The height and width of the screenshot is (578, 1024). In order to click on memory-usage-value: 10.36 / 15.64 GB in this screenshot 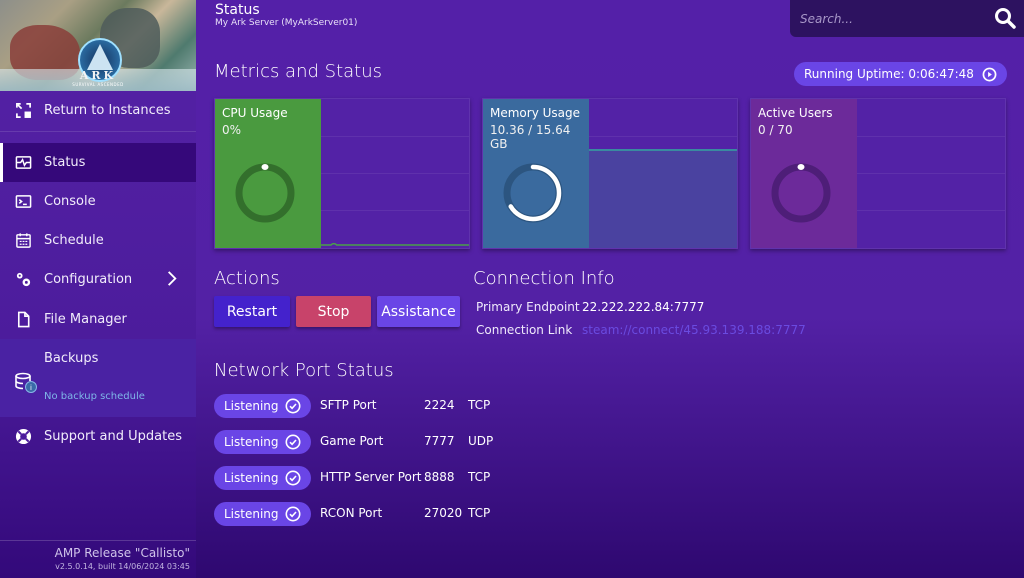, I will do `click(530, 137)`.